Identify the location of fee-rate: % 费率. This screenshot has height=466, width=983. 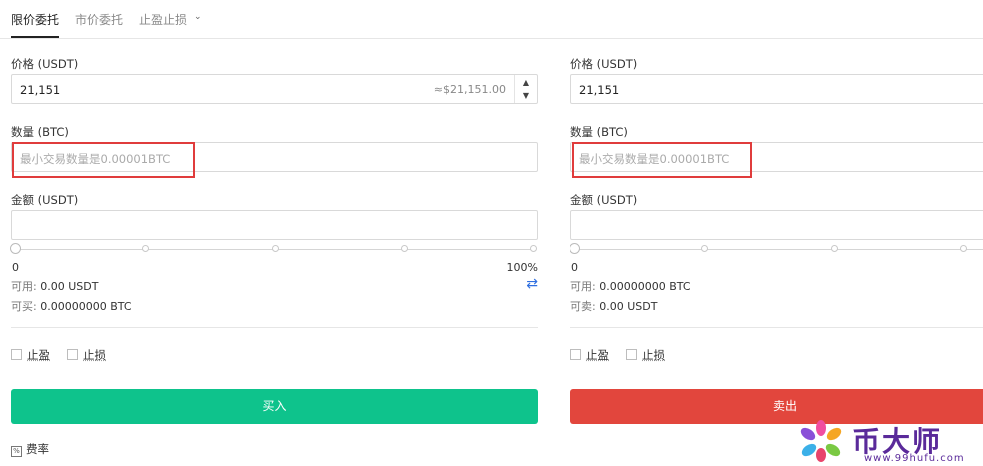
(30, 449).